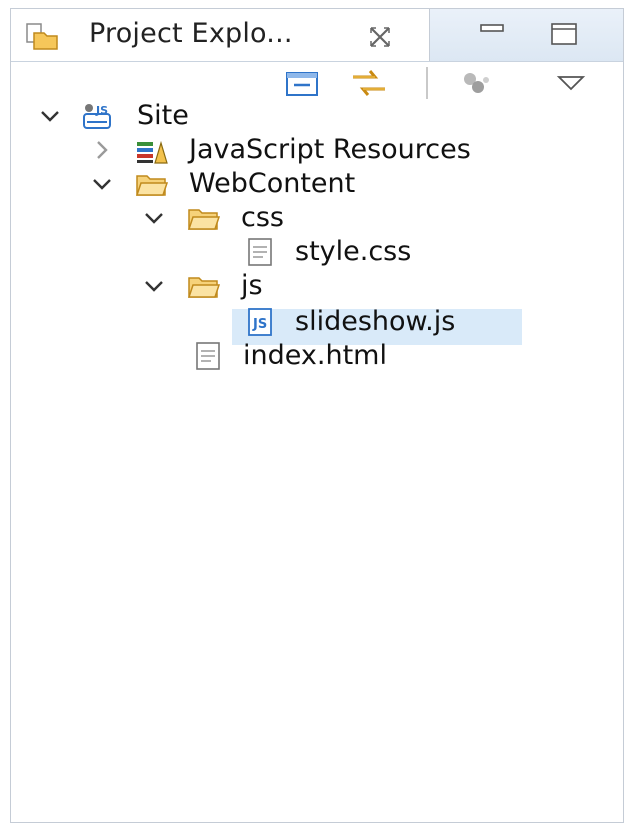 Image resolution: width=631 pixels, height=827 pixels. What do you see at coordinates (369, 83) in the screenshot?
I see `link-with-editor-icon` at bounding box center [369, 83].